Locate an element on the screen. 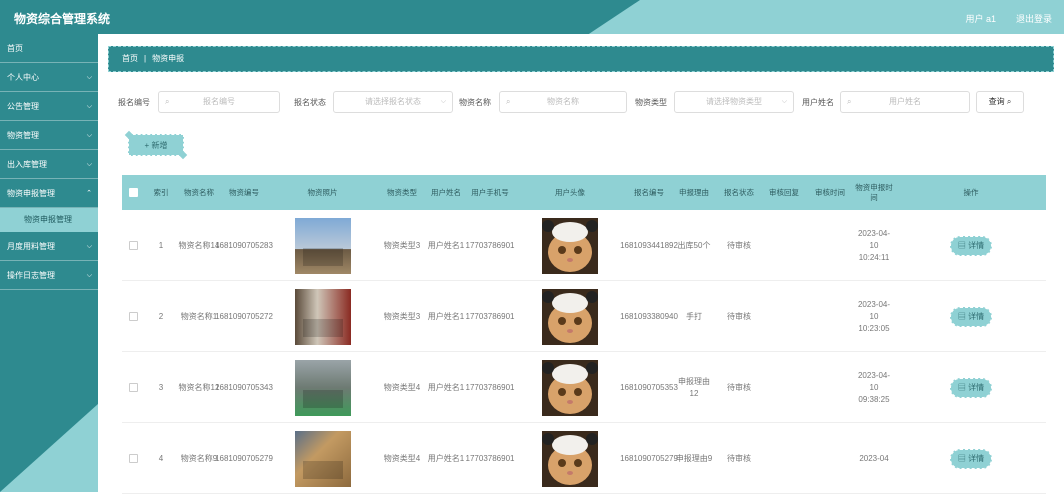 Image resolution: width=1064 pixels, height=494 pixels. col-audit-time: 审核时间 is located at coordinates (830, 192).